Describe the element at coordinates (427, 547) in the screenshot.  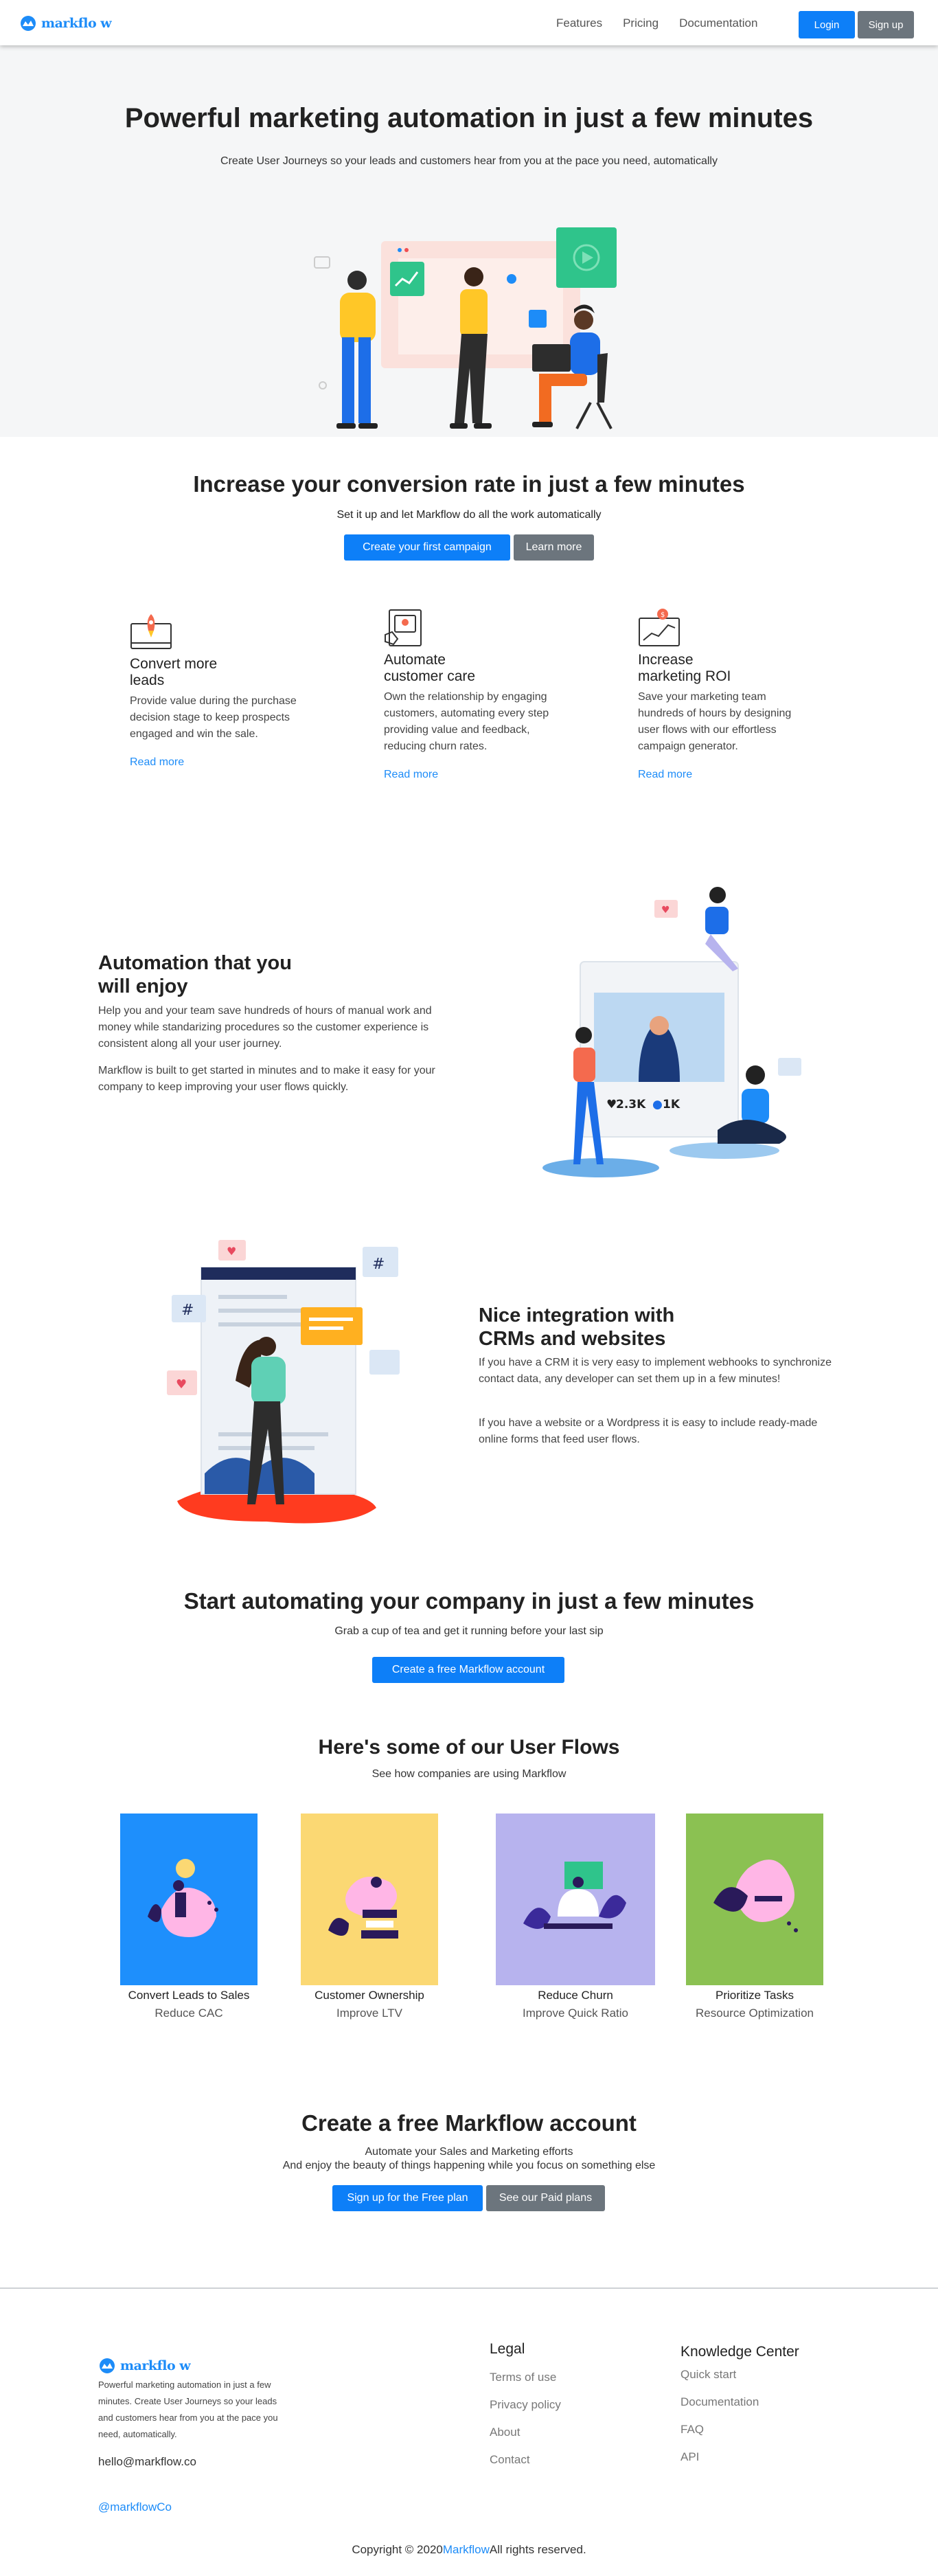
I see `create-campaign-button: Create your first campaign` at that location.